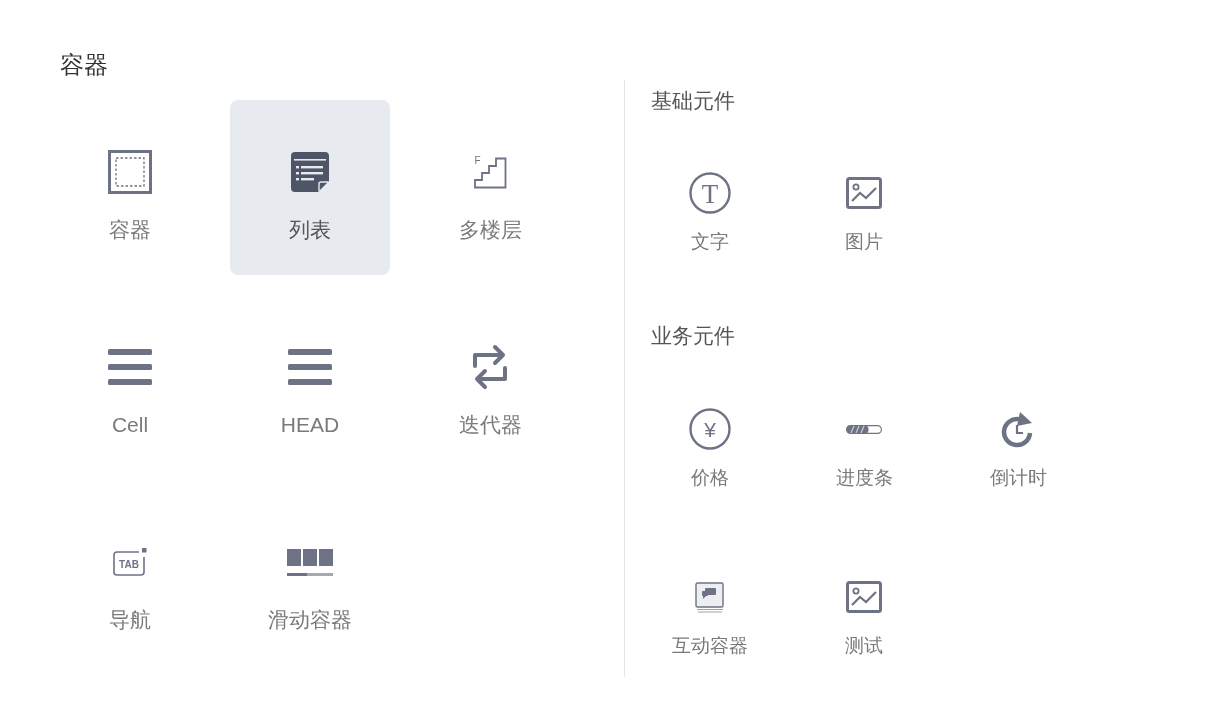 The width and height of the screenshot is (1230, 718). I want to click on component-item: HEAD, so click(310, 382).